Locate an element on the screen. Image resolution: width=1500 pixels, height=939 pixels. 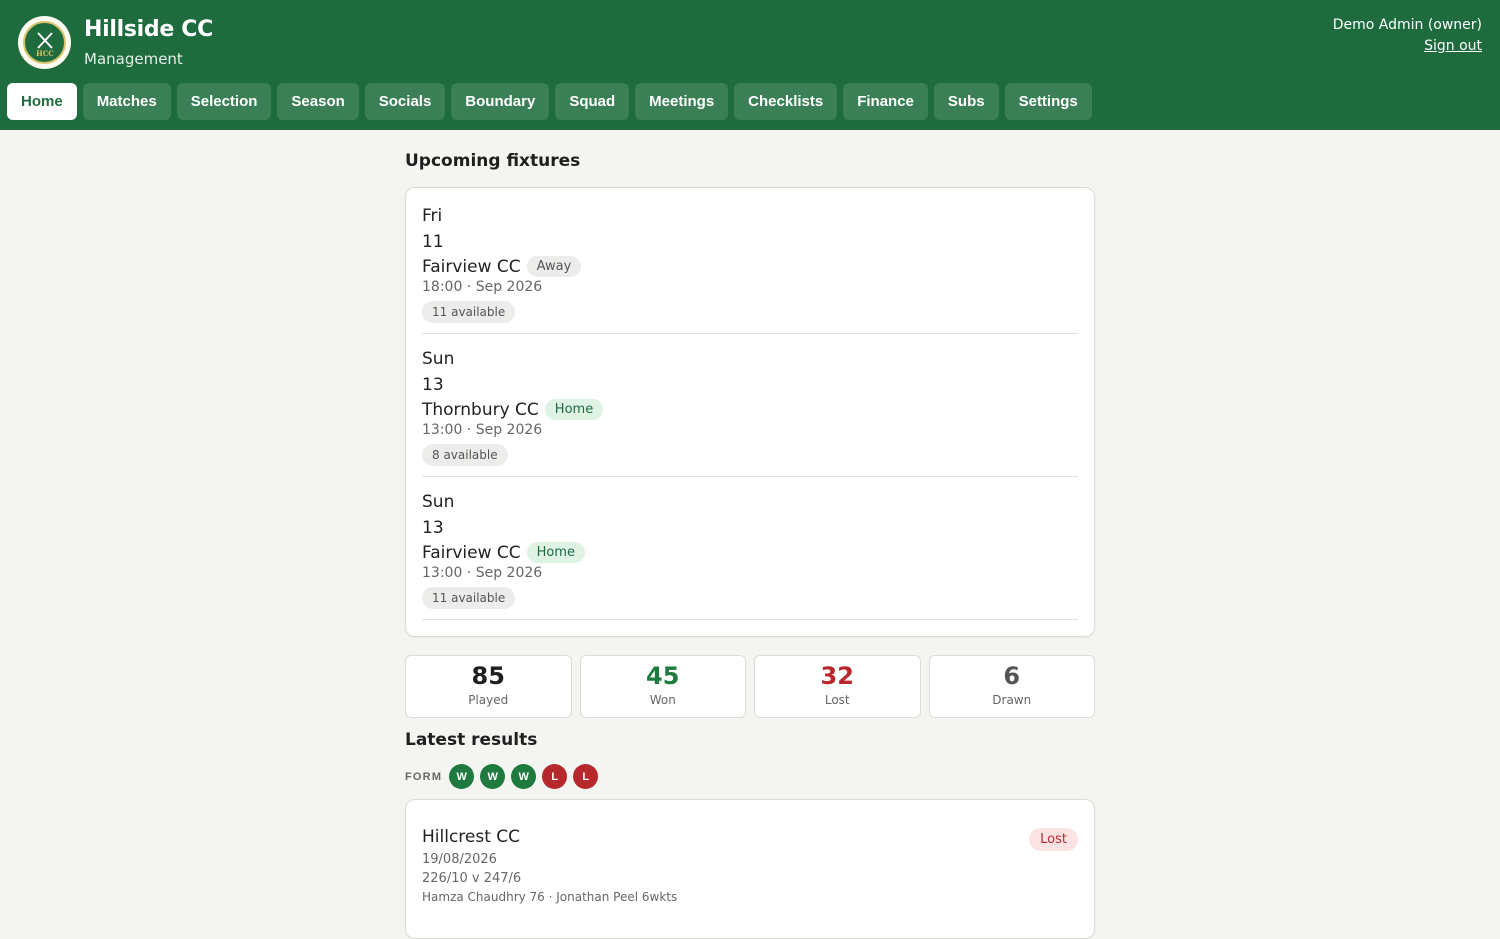
sign-out-link: Sign out is located at coordinates (1407, 46).